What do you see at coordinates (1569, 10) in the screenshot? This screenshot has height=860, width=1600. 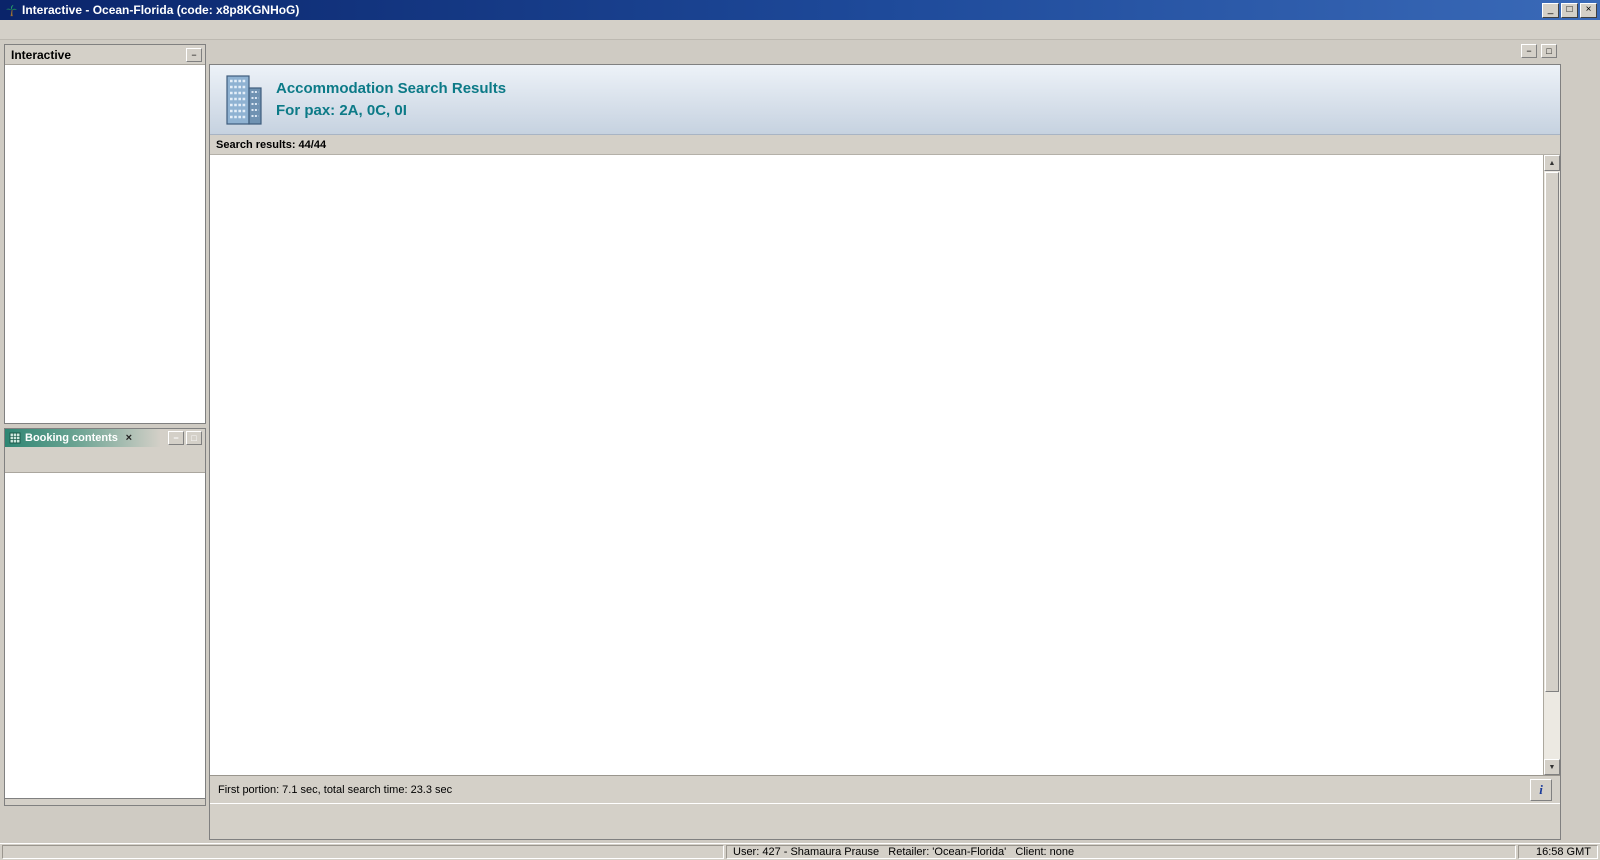 I see `maximize-button: □` at bounding box center [1569, 10].